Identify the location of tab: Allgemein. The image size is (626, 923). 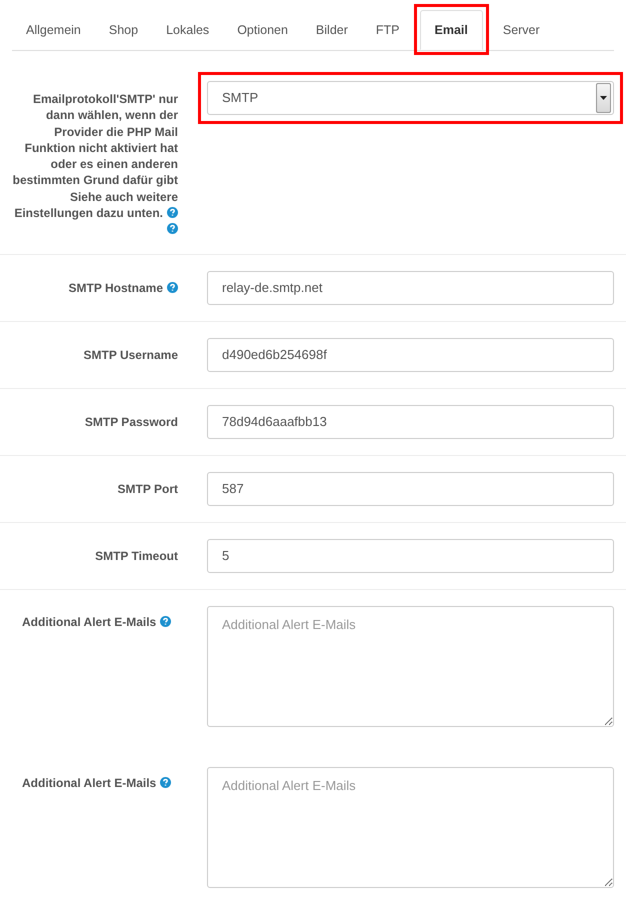
(53, 30).